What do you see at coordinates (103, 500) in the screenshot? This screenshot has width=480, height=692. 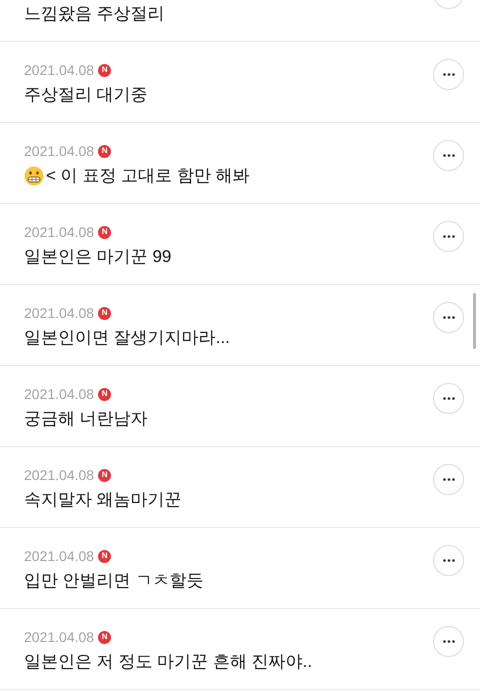 I see `comment-text: 속지말자 왜놈마기꾼` at bounding box center [103, 500].